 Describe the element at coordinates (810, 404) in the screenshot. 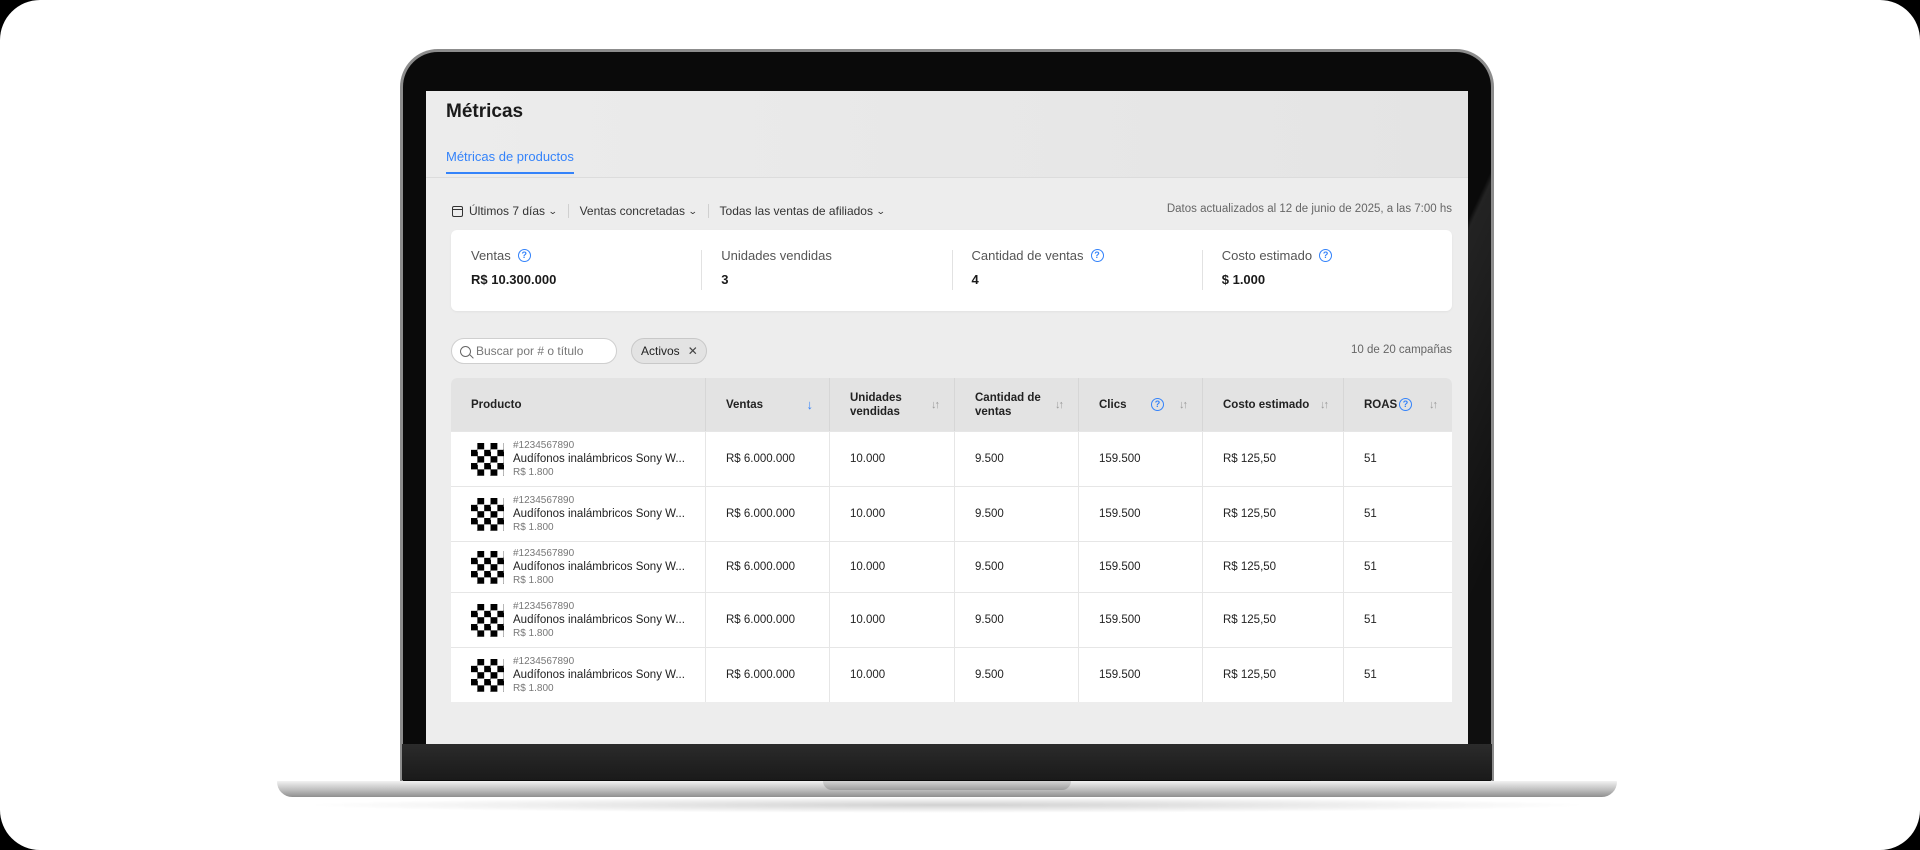

I see `arrow-down-icon: ↓` at that location.